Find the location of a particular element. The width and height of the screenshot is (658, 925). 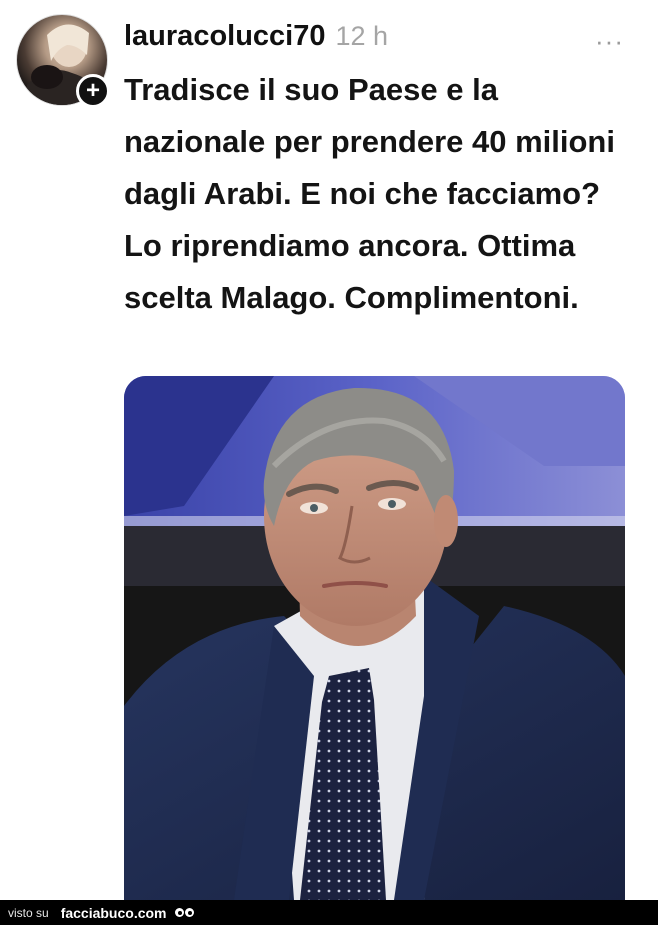

post-header: lauracolucci70 12 h ··· is located at coordinates (379, 36).